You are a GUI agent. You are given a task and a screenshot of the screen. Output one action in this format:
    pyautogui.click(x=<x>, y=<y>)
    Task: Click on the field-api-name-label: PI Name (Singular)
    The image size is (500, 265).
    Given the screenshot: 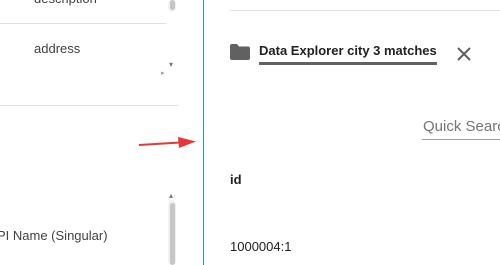 What is the action you would take?
    pyautogui.click(x=54, y=235)
    